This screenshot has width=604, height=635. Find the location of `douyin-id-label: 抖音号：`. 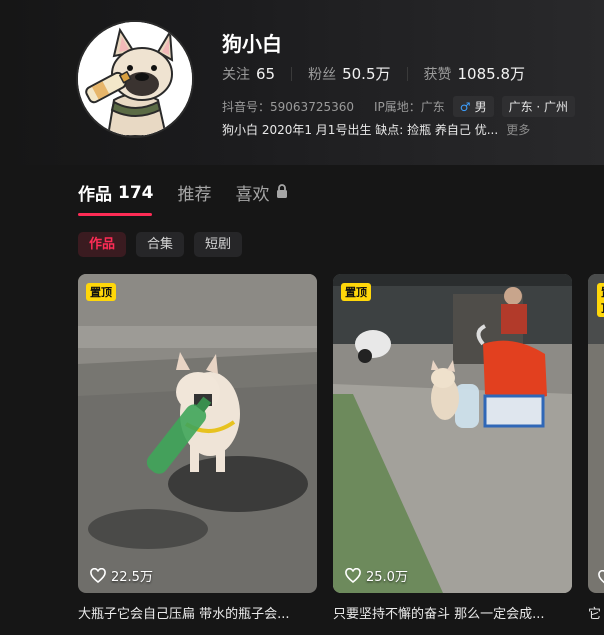

douyin-id-label: 抖音号： is located at coordinates (246, 107).